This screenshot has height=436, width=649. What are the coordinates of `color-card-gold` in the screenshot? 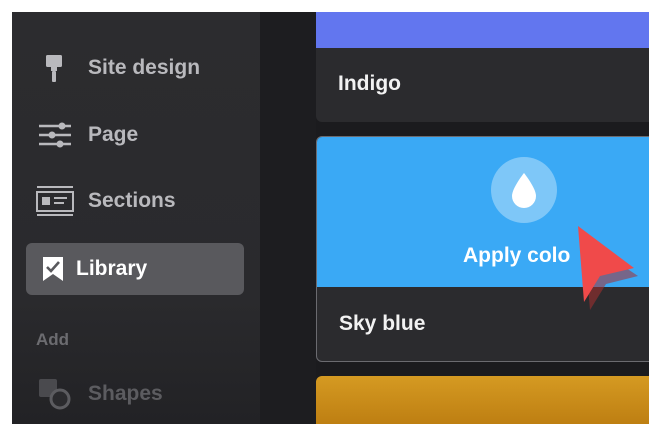 It's located at (482, 400).